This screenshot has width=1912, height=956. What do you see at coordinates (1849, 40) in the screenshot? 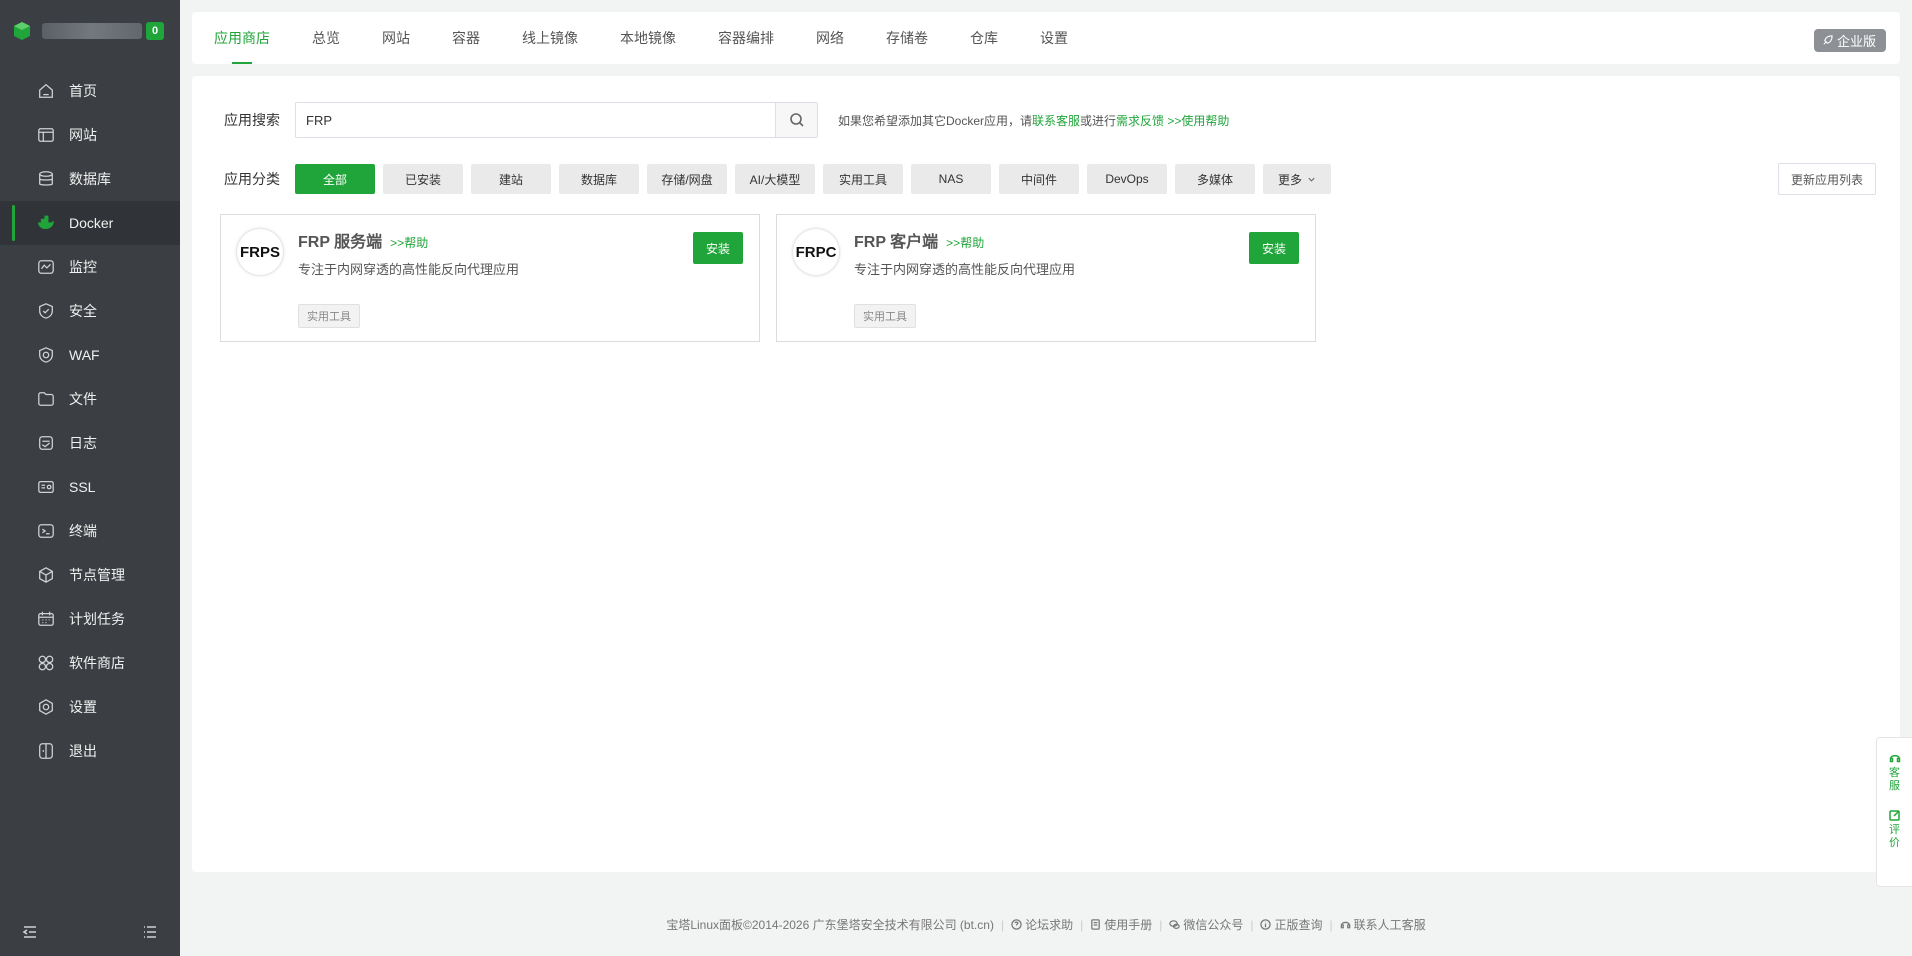
I see `enterprise-badge: 企业版` at bounding box center [1849, 40].